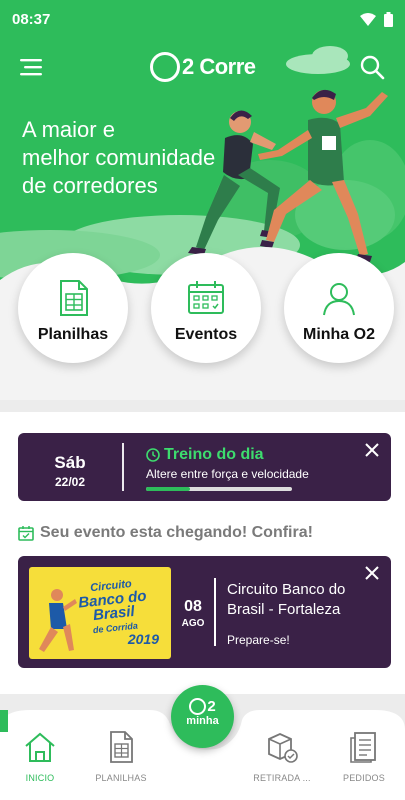 The width and height of the screenshot is (405, 800). What do you see at coordinates (121, 778) in the screenshot?
I see `tab-planilhas-label: PLANILHAS` at bounding box center [121, 778].